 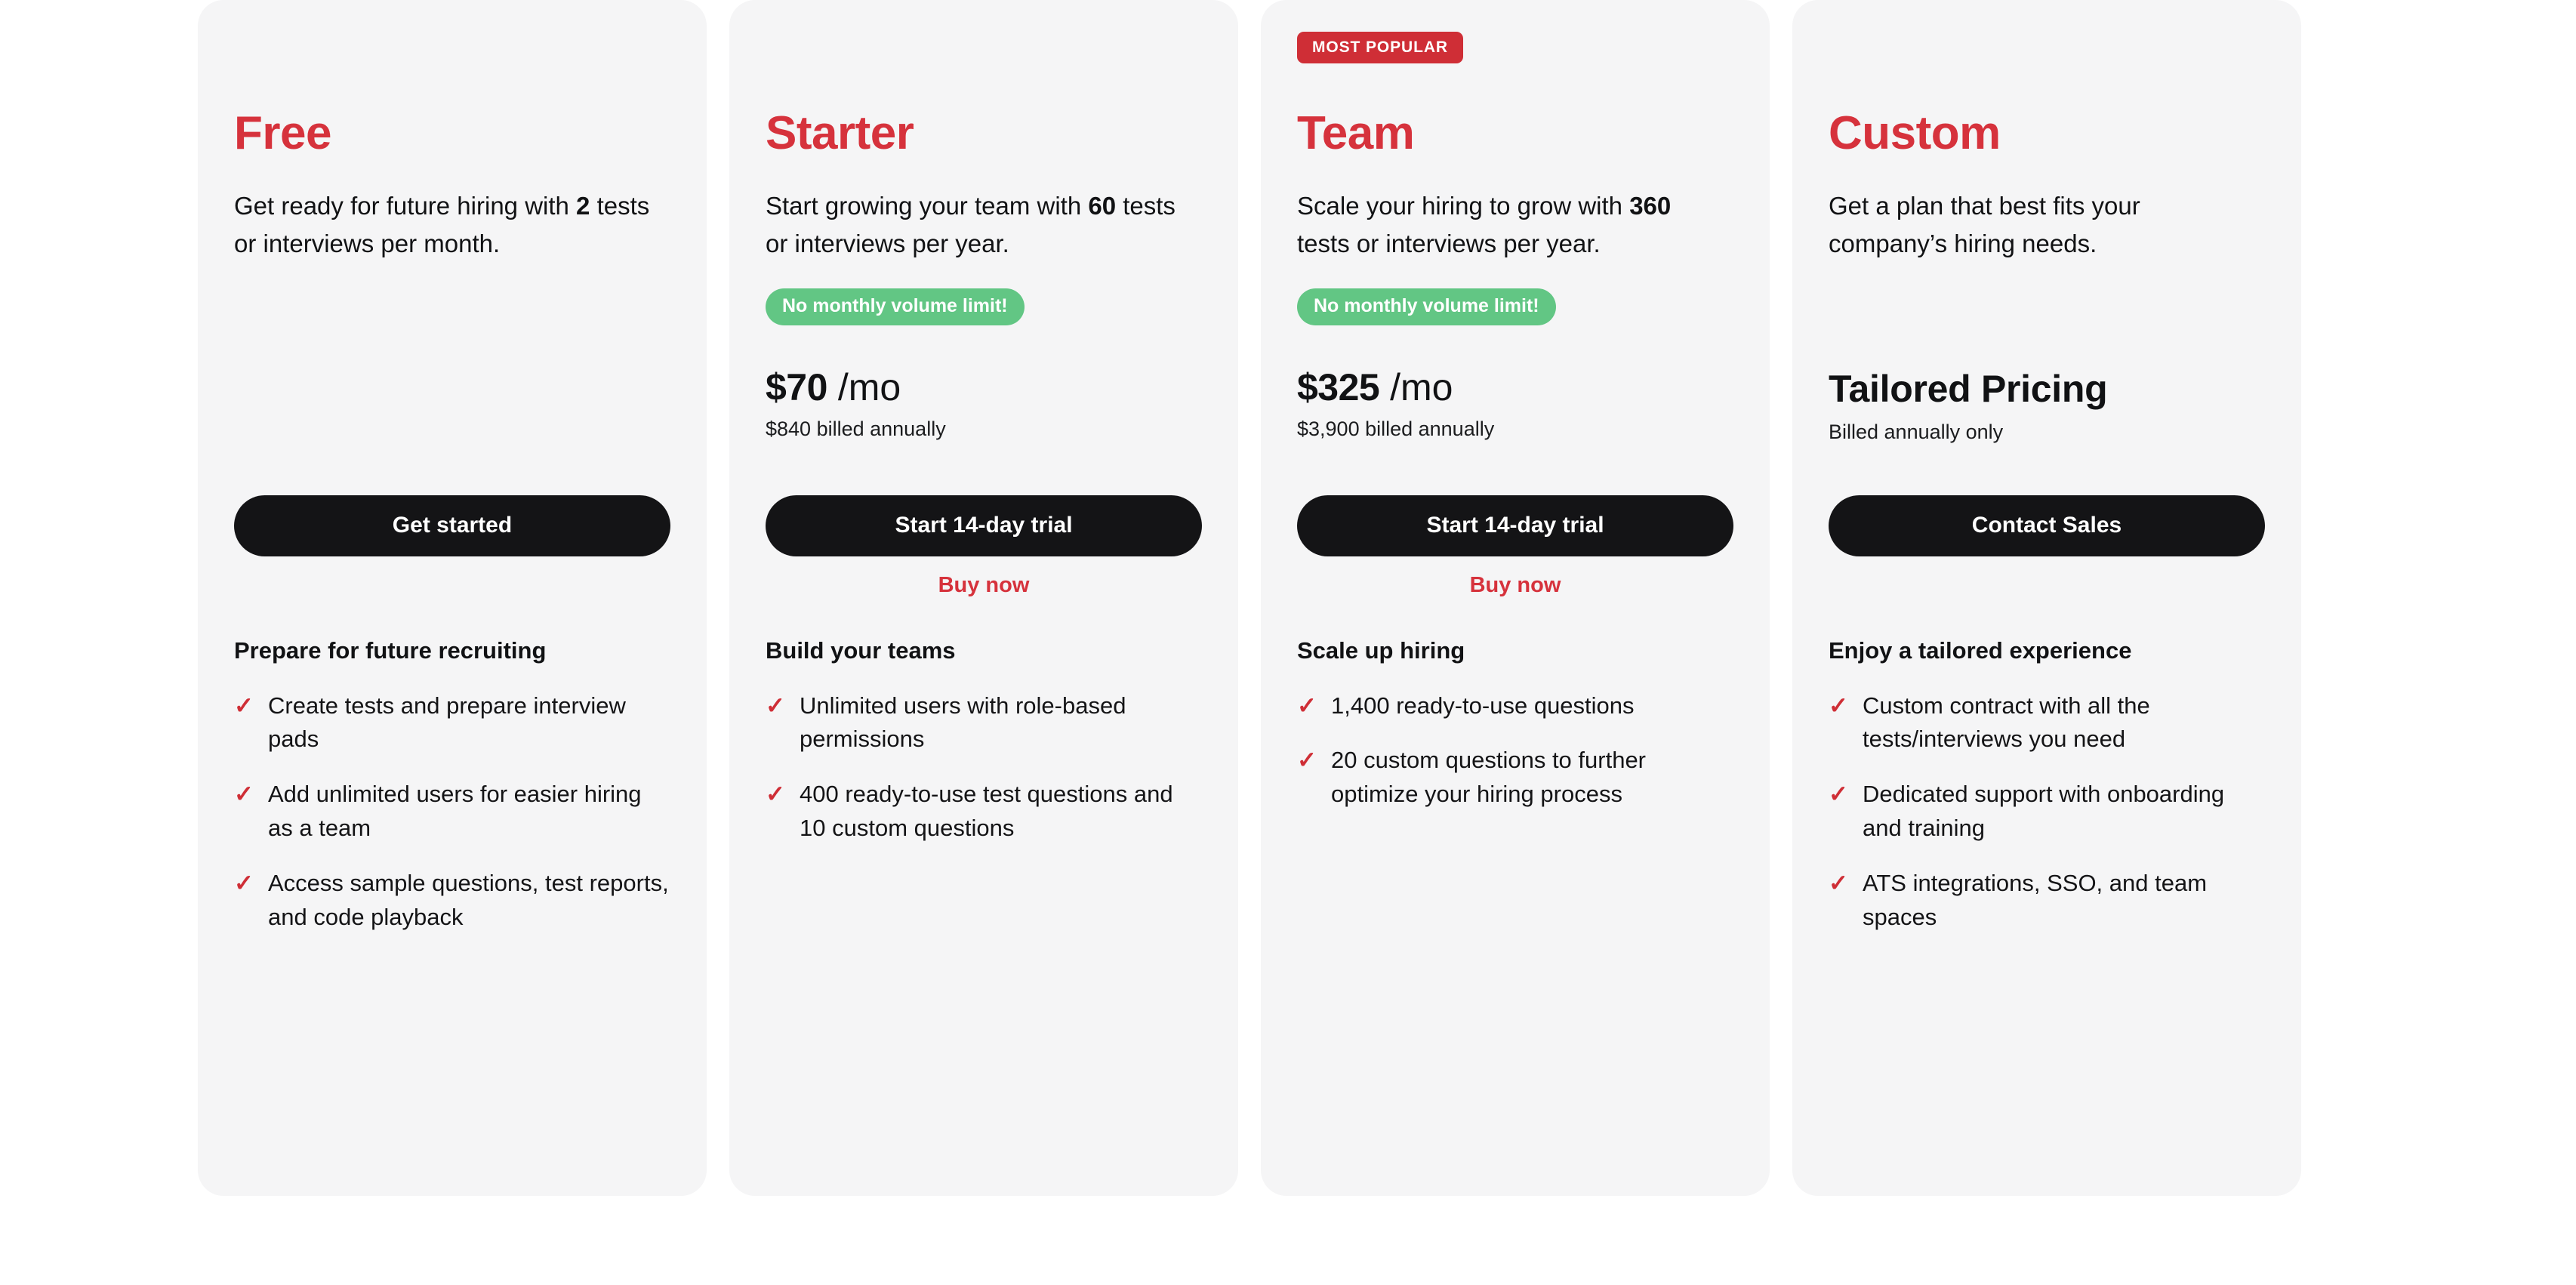 I want to click on price-amount: $325, so click(x=1338, y=387).